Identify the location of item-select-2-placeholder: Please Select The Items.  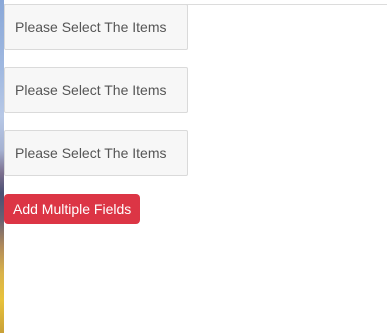
(91, 90).